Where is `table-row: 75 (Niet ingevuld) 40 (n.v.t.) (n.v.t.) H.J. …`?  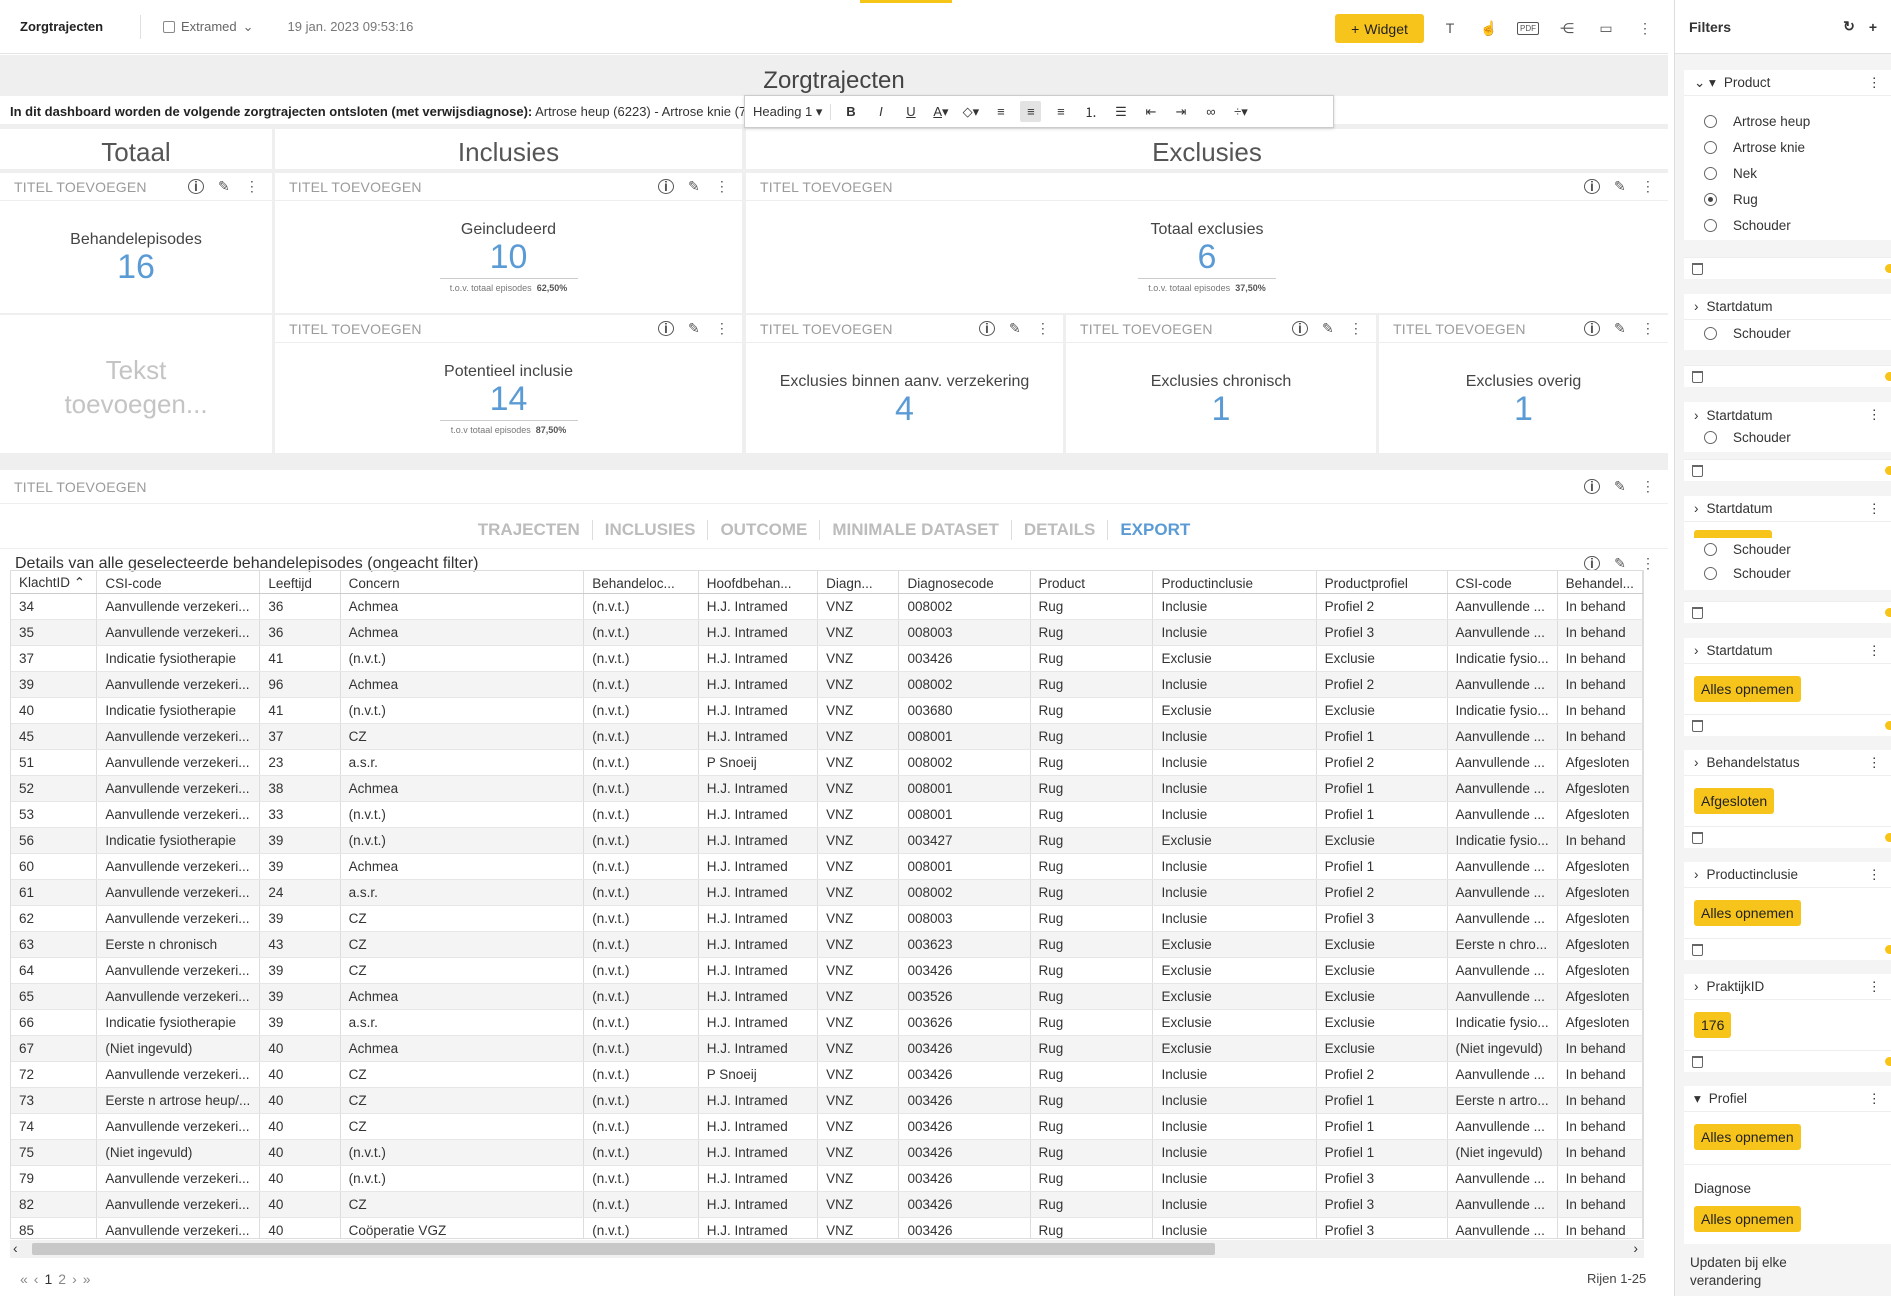
table-row: 75 (Niet ingevuld) 40 (n.v.t.) (n.v.t.) H.J. … is located at coordinates (827, 1152).